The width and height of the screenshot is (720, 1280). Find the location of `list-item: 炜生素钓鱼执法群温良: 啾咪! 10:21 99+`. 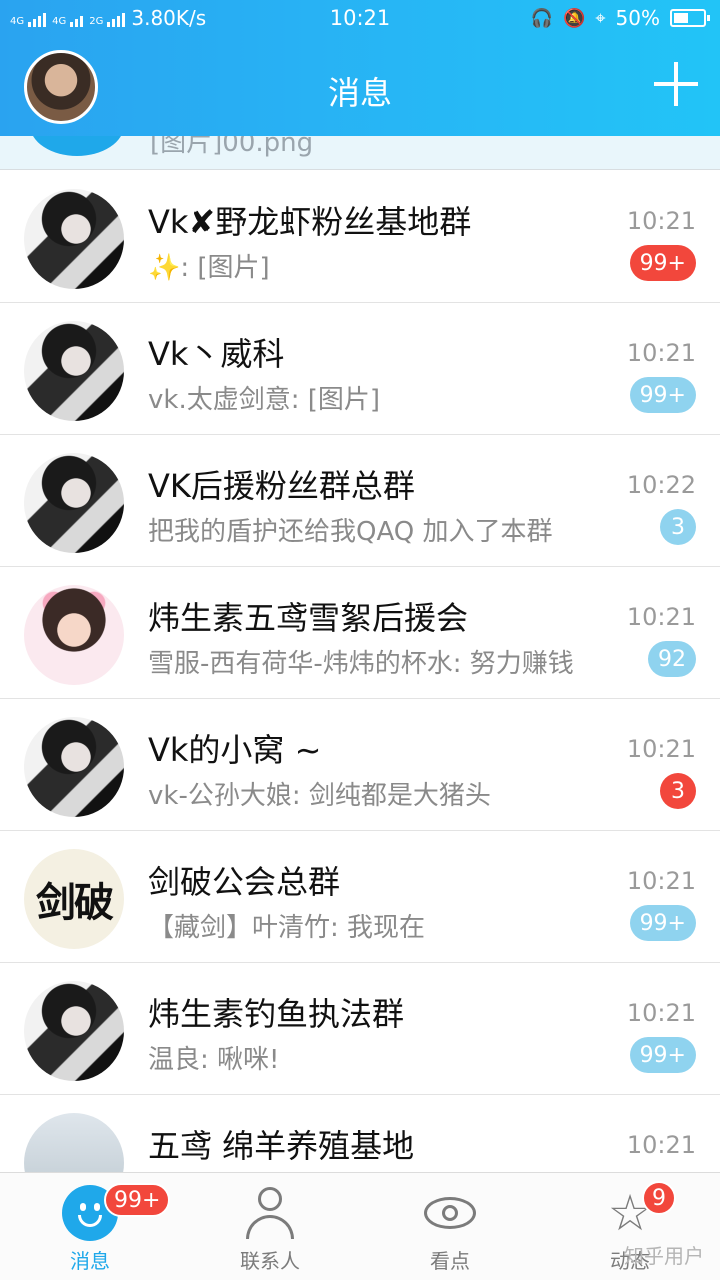

list-item: 炜生素钓鱼执法群温良: 啾咪! 10:21 99+ is located at coordinates (360, 1029).